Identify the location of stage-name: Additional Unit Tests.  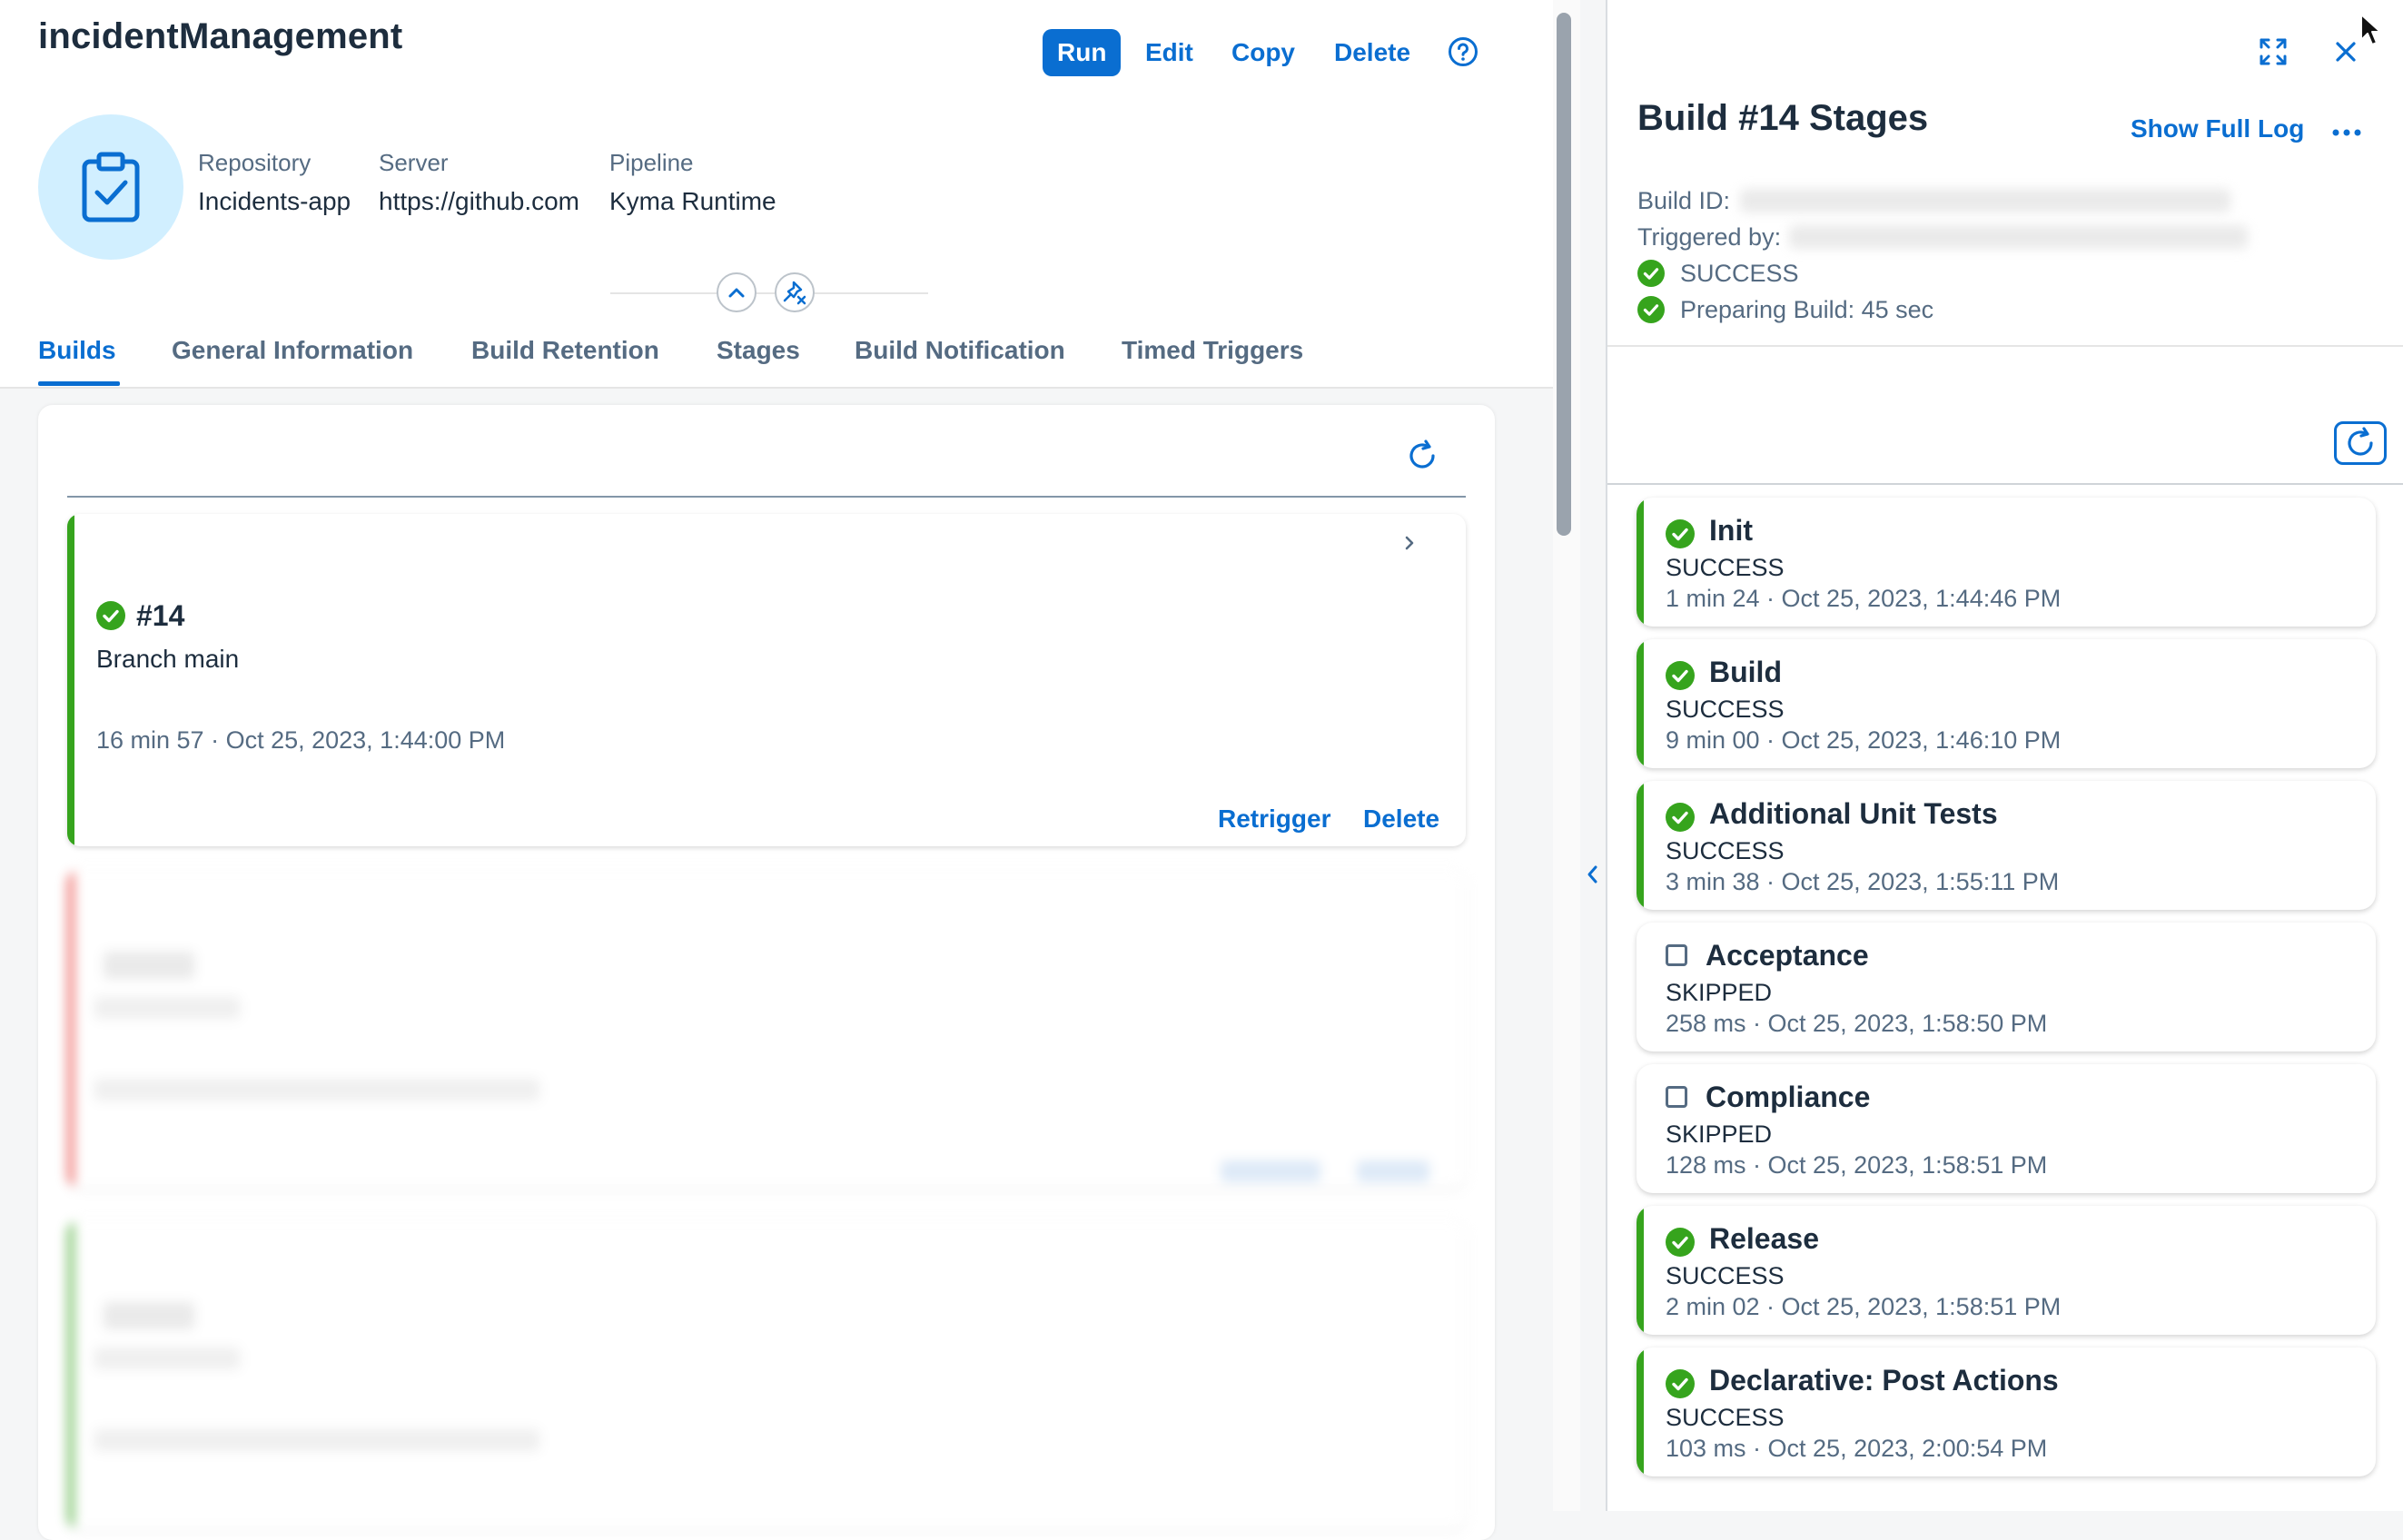
(1854, 813).